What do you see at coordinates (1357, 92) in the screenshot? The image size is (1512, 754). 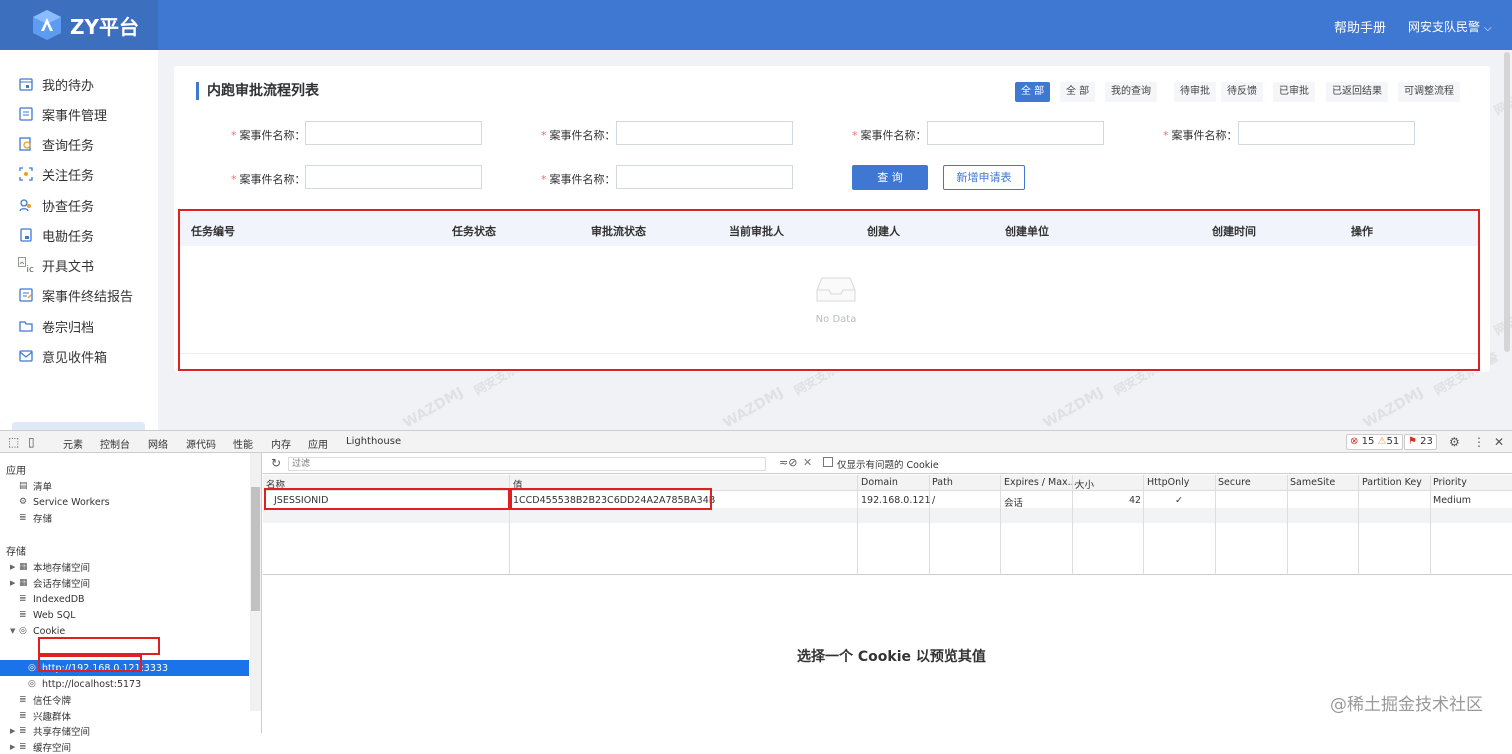 I see `tab-returned-results: 已返回结果` at bounding box center [1357, 92].